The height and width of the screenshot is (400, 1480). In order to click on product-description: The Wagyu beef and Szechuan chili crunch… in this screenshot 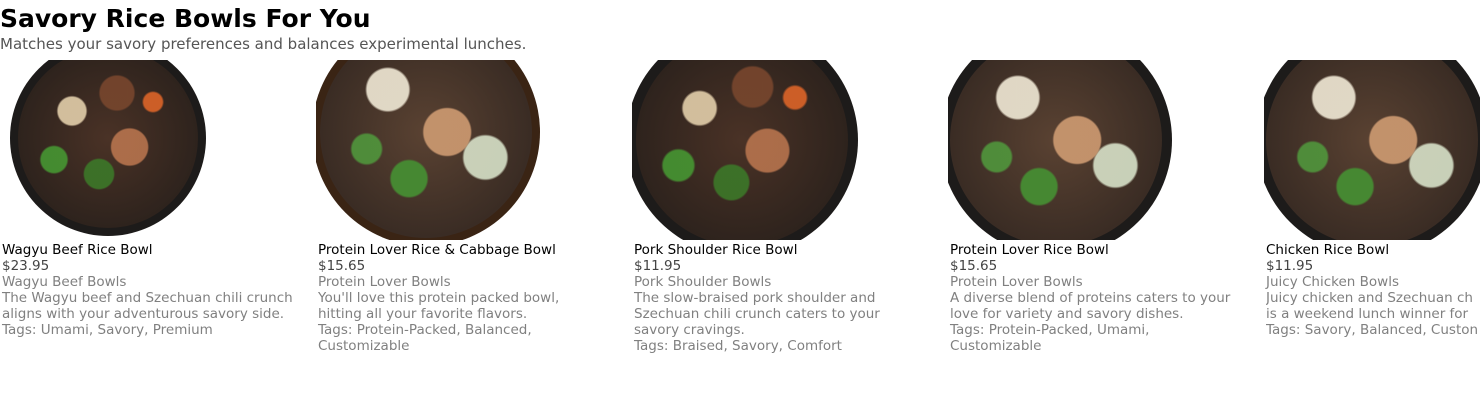, I will do `click(147, 306)`.